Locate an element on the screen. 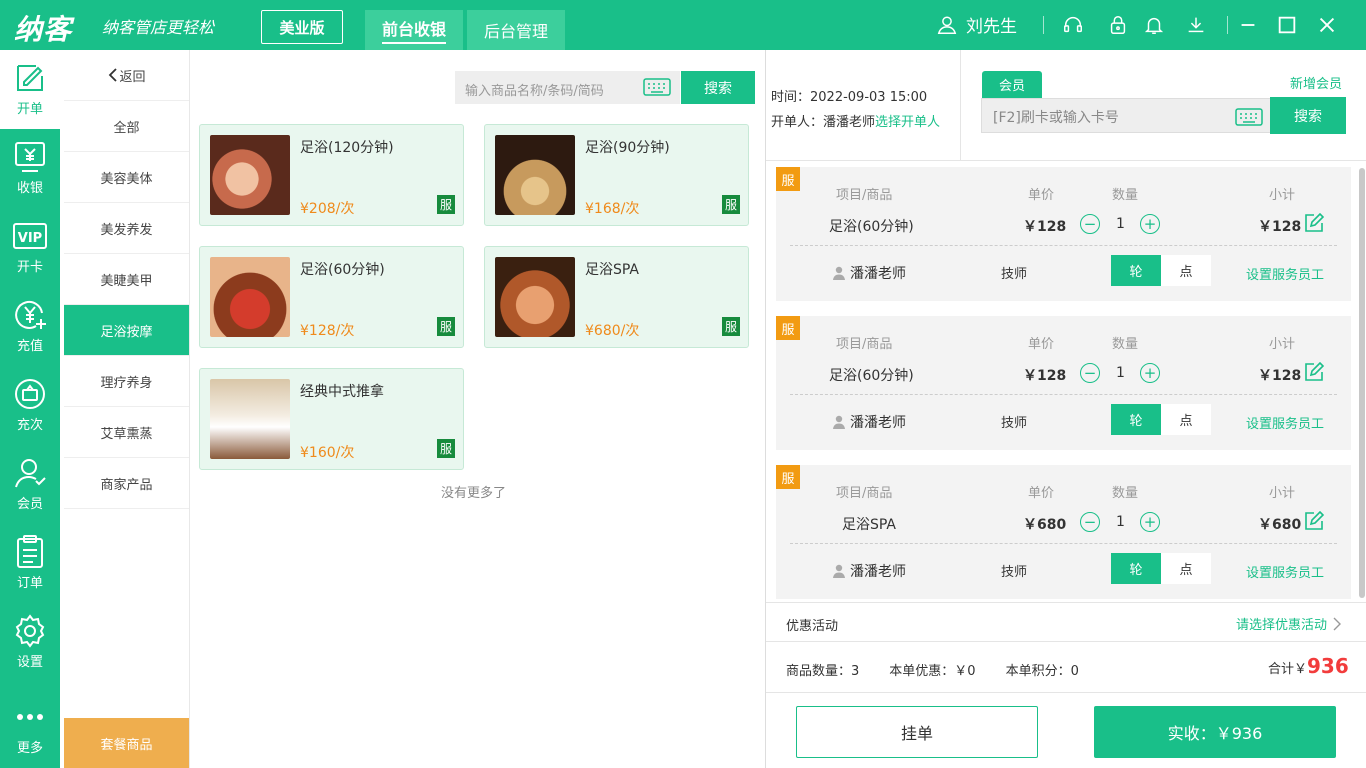  recharge-icon is located at coordinates (30, 315).